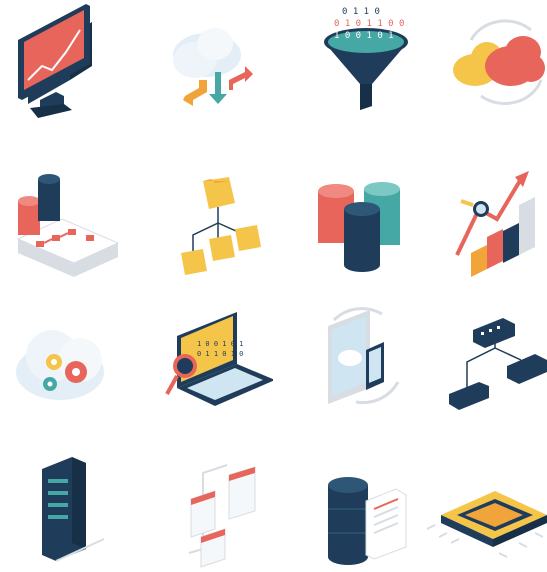  Describe the element at coordinates (479, 500) in the screenshot. I see `processor-chip-icon` at that location.